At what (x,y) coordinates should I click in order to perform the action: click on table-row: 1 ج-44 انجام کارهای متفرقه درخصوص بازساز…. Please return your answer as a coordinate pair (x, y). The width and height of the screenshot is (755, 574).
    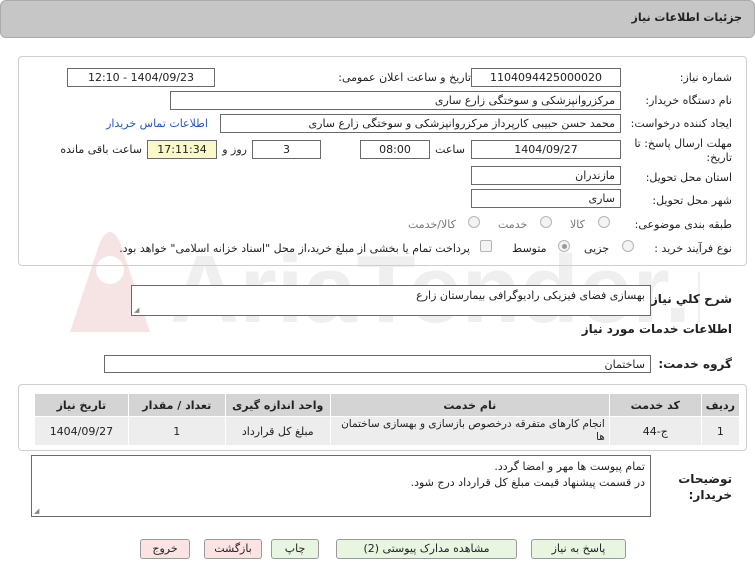
    Looking at the image, I should click on (387, 431).